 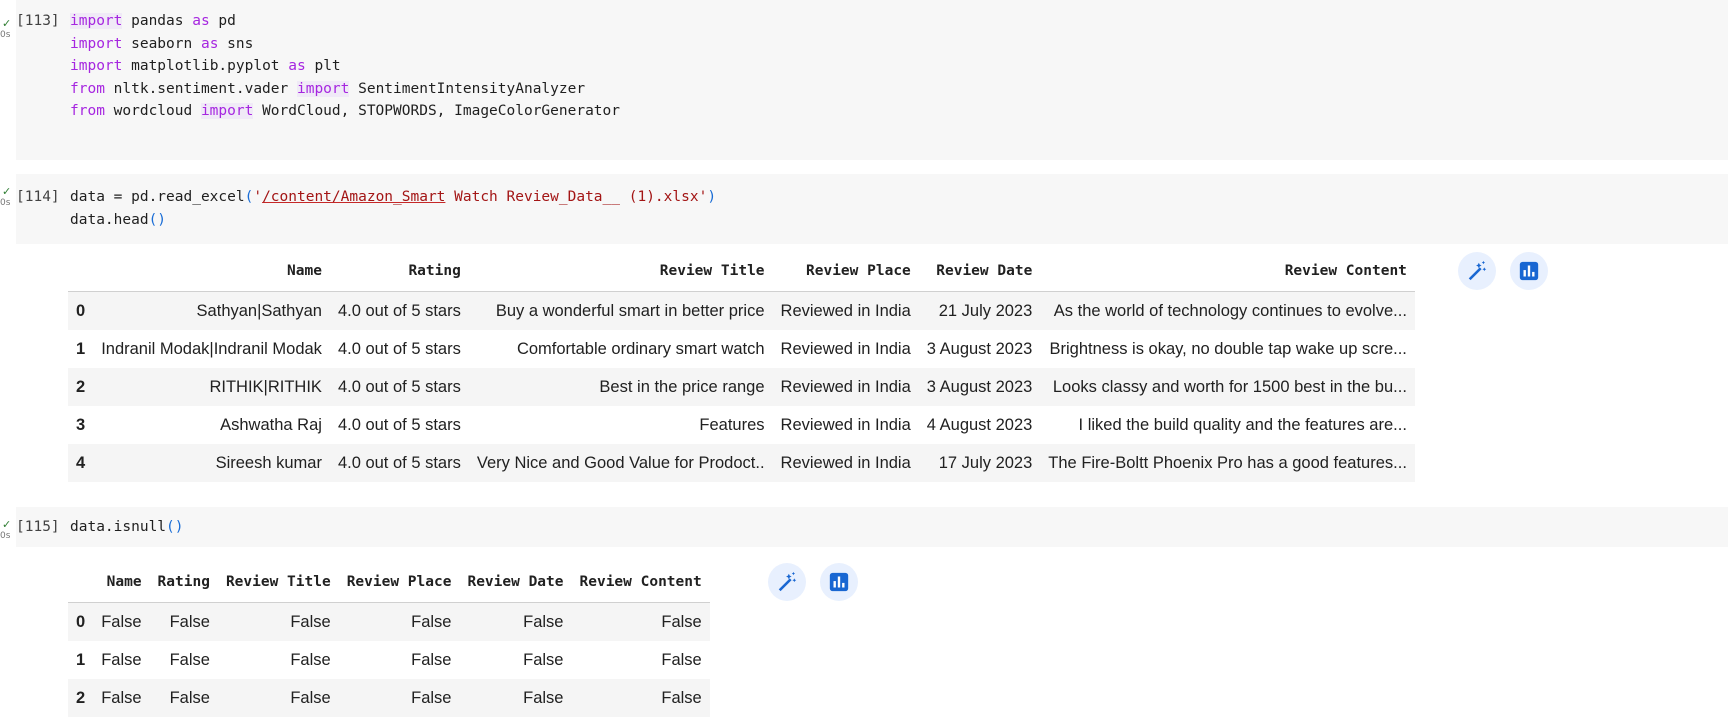 What do you see at coordinates (81, 387) in the screenshot?
I see `row-index: 2` at bounding box center [81, 387].